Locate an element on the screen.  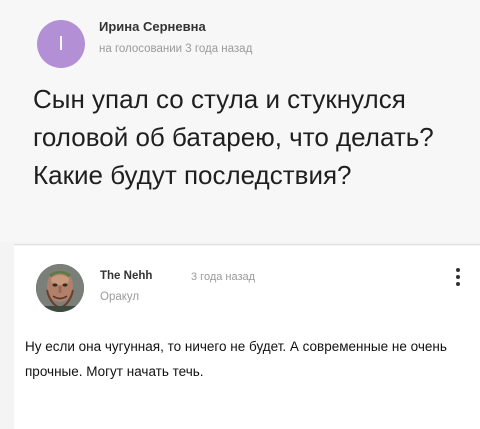
face-portrait-icon is located at coordinates (60, 288).